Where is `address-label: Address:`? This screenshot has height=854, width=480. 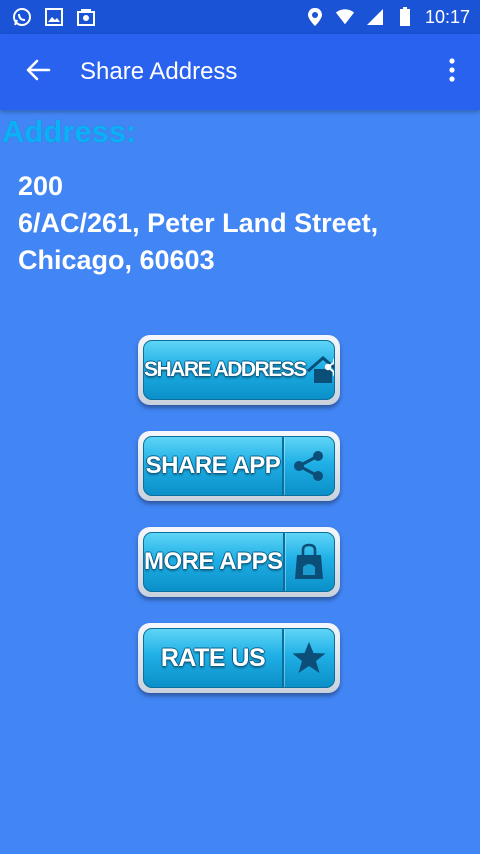 address-label: Address: is located at coordinates (69, 131).